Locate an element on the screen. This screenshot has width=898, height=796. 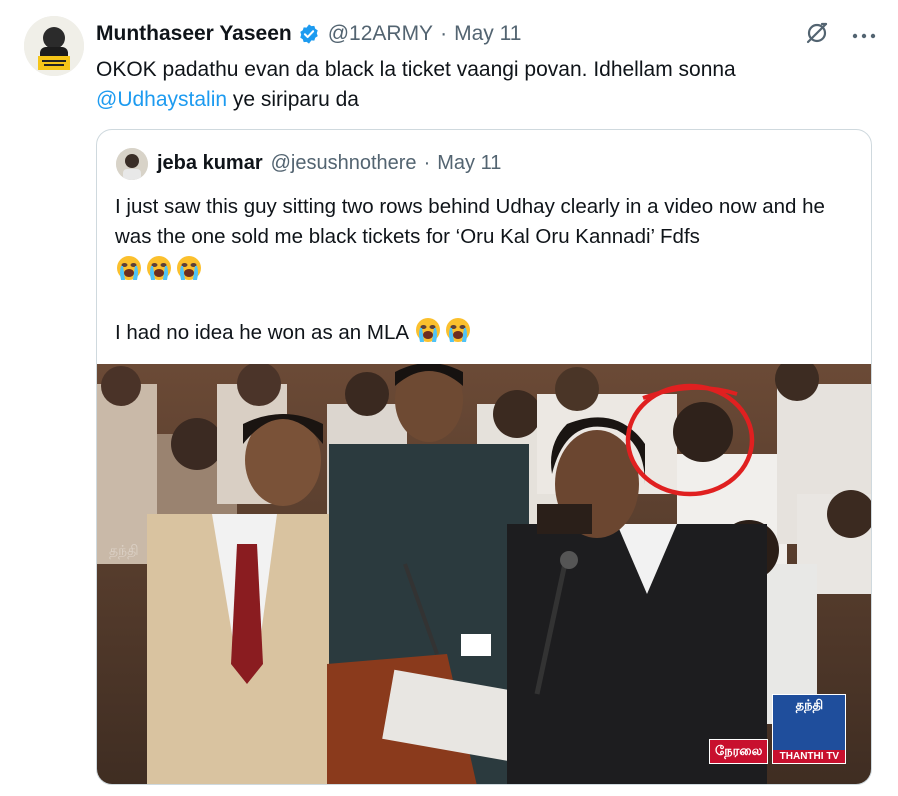
logo-english-text: THANTHI TV is located at coordinates (809, 756).